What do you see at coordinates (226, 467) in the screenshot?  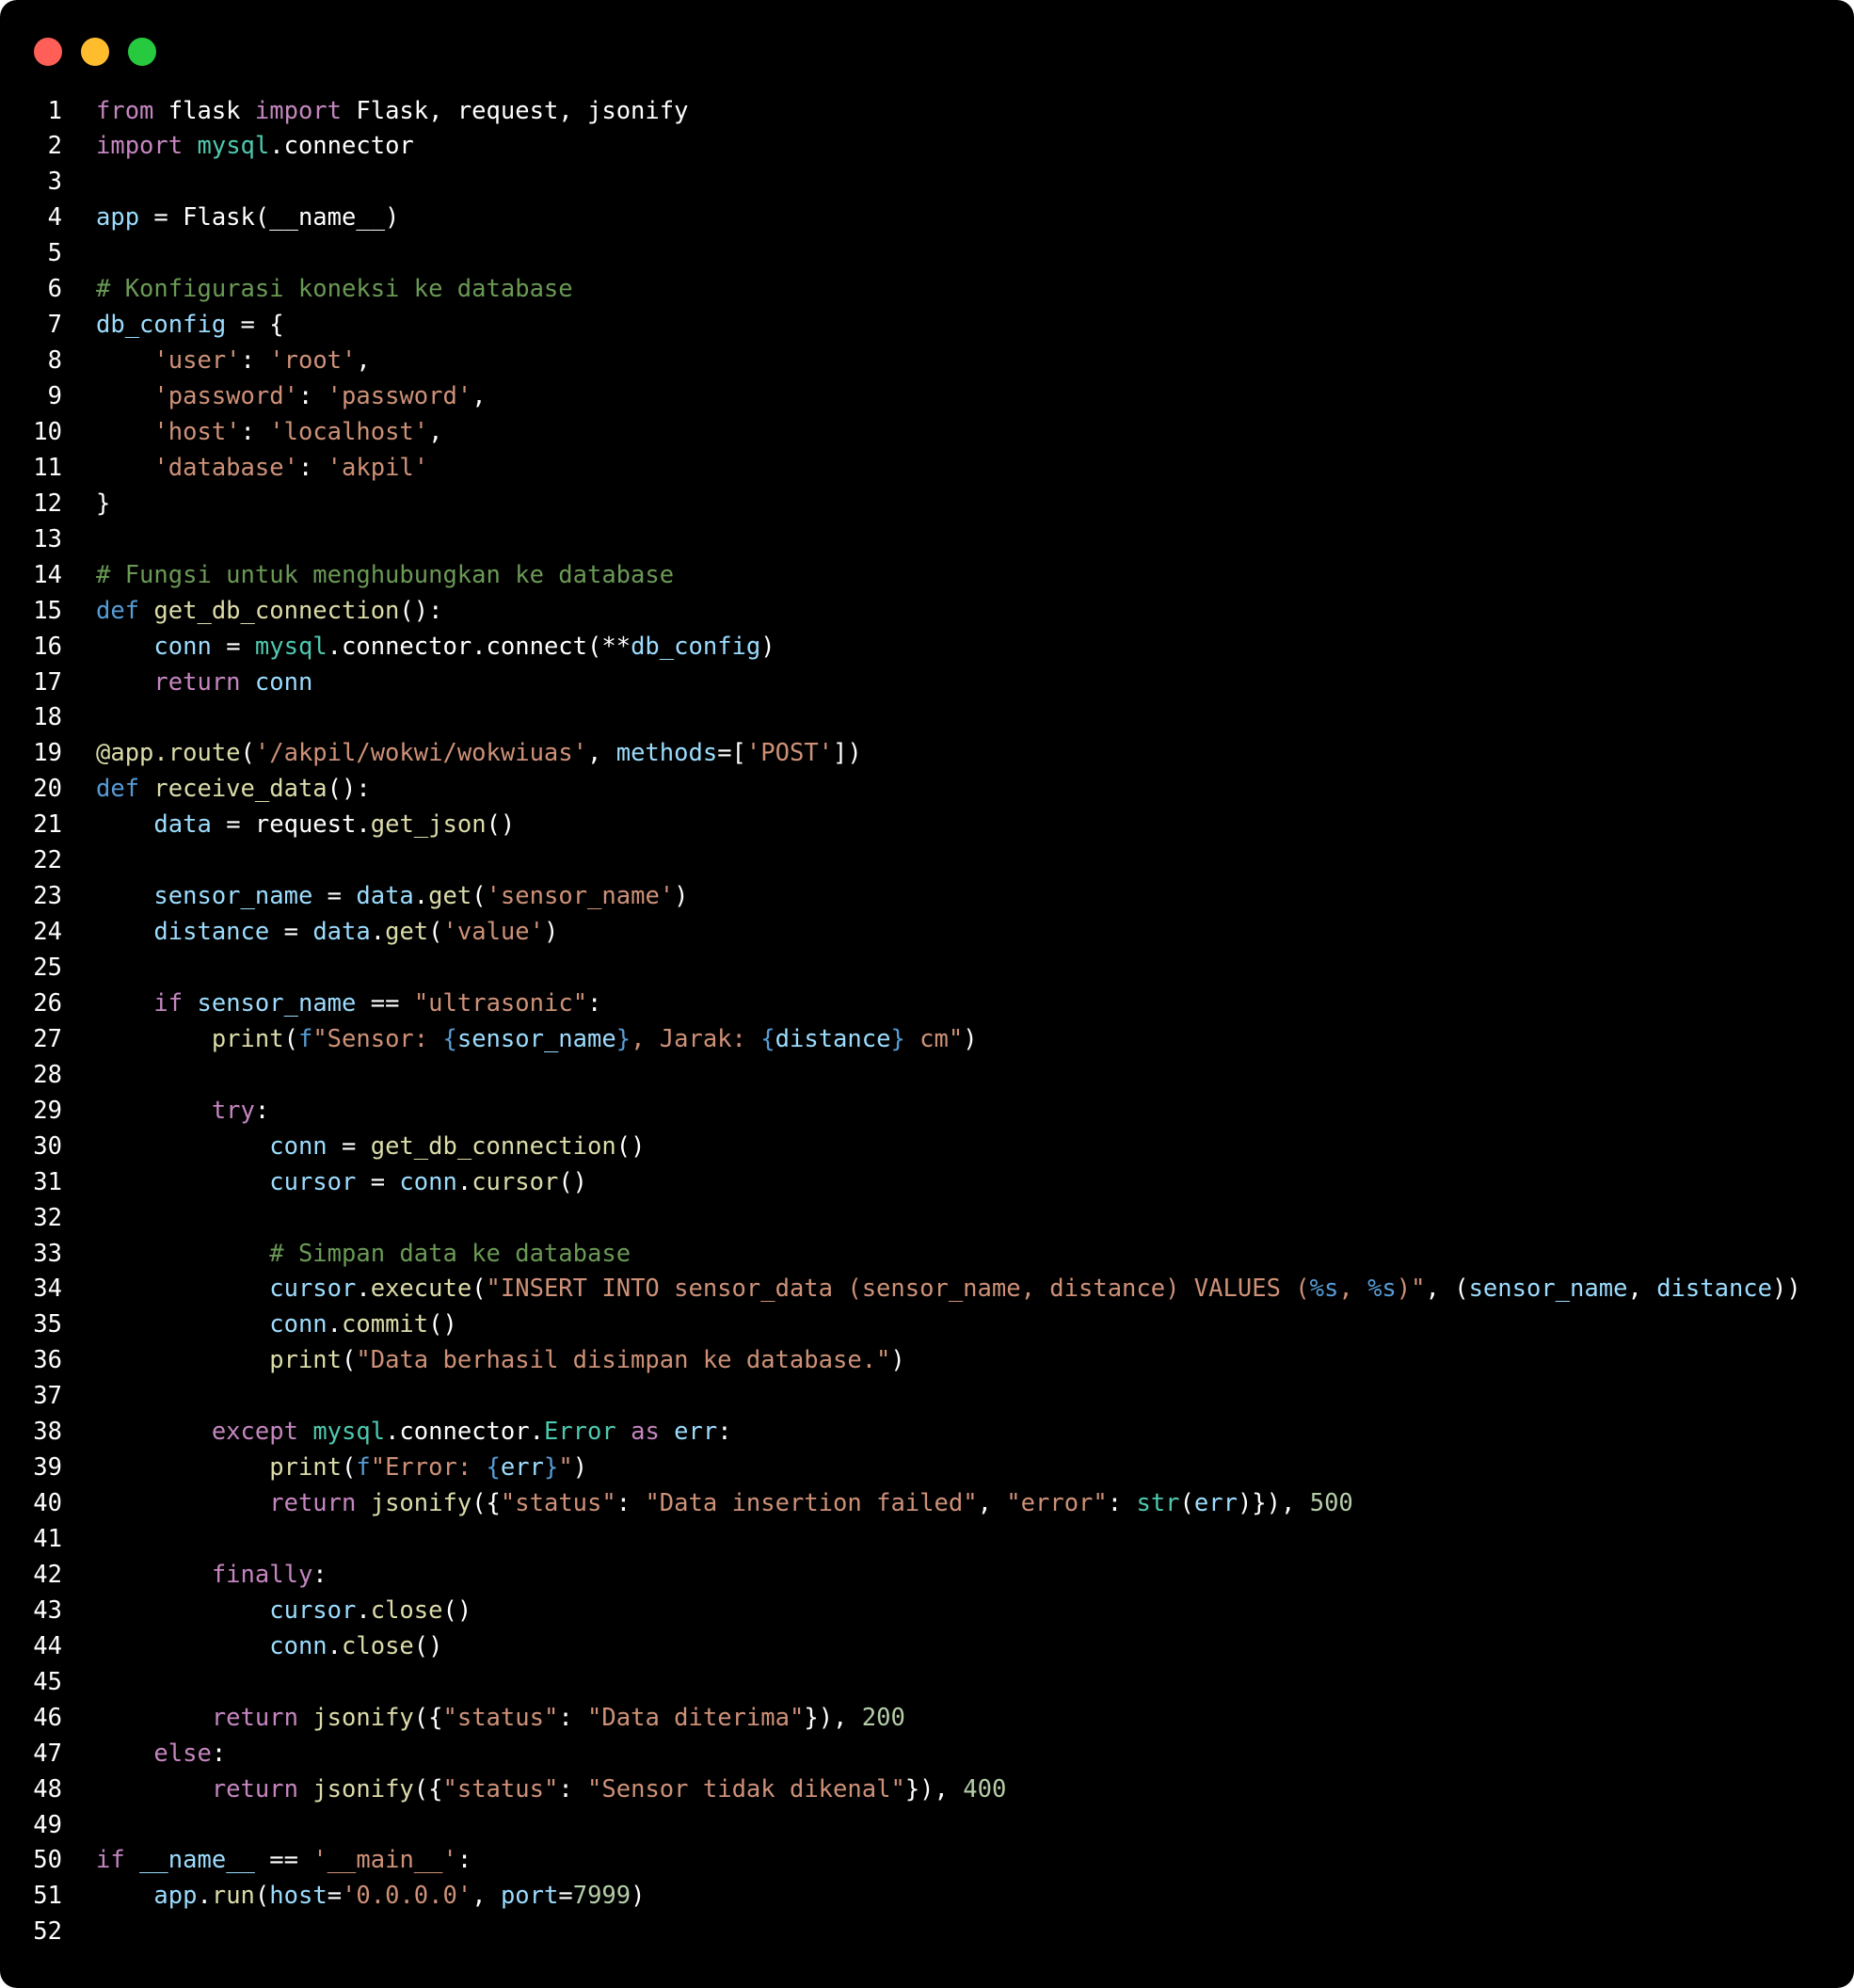 I see `code-token: 'database'` at bounding box center [226, 467].